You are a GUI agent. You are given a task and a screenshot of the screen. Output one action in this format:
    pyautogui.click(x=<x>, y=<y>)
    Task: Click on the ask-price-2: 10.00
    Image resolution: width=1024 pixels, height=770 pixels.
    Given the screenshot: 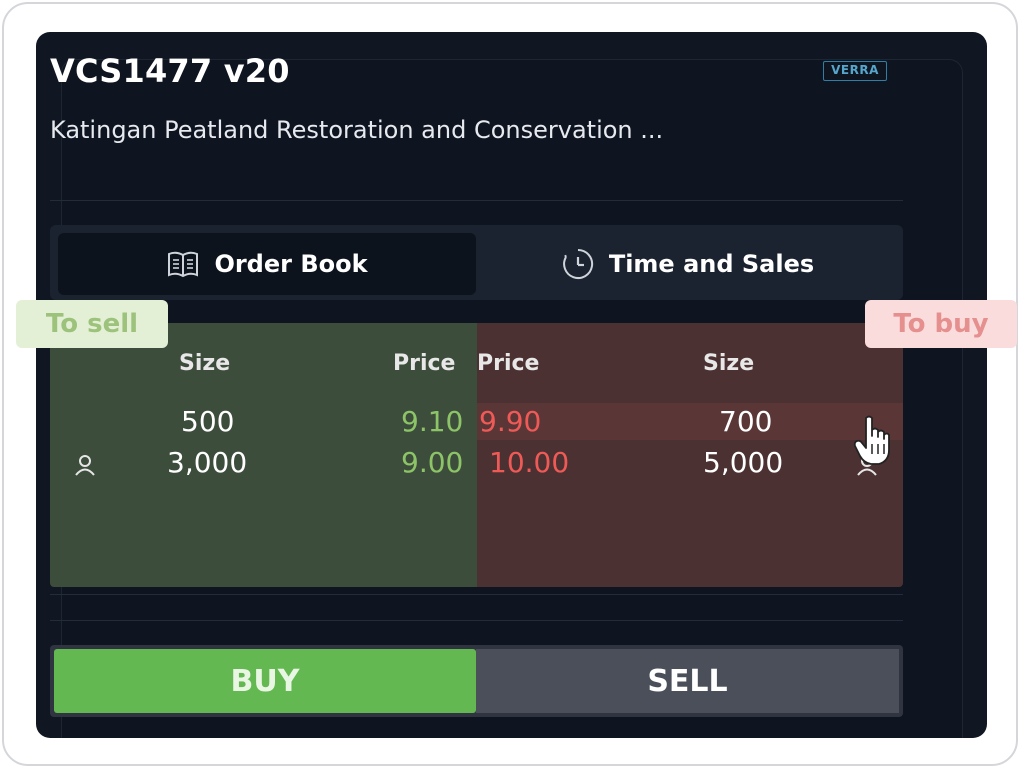 What is the action you would take?
    pyautogui.click(x=529, y=462)
    